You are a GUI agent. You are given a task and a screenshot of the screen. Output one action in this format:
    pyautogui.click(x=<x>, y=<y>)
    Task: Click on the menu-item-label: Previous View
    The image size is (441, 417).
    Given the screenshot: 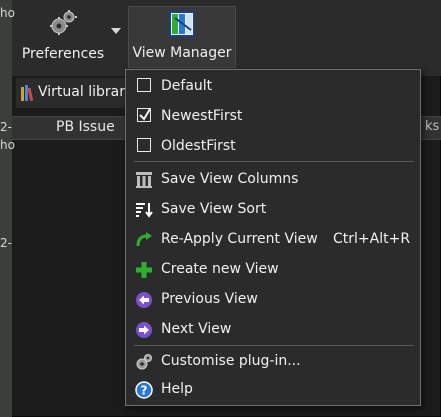 What is the action you would take?
    pyautogui.click(x=209, y=299)
    